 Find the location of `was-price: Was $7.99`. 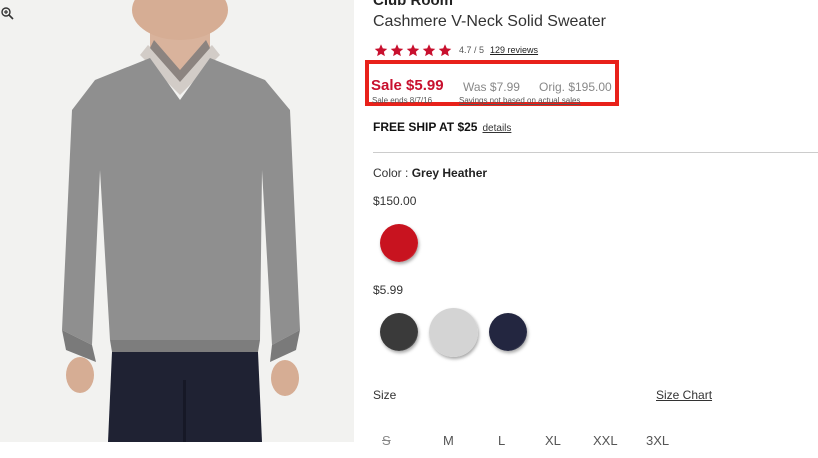

was-price: Was $7.99 is located at coordinates (491, 87).